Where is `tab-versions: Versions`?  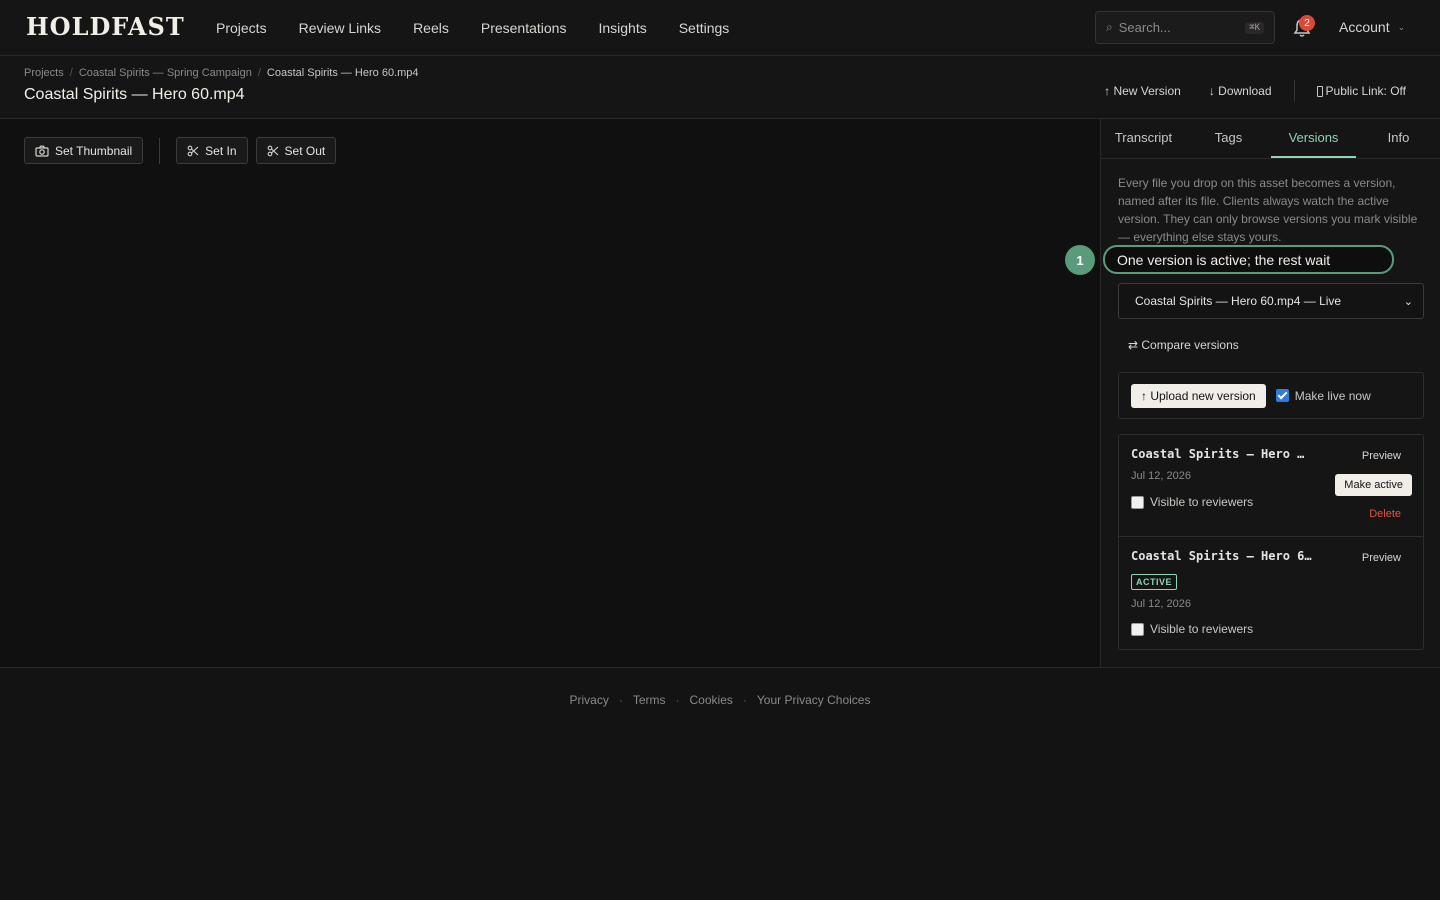
tab-versions: Versions is located at coordinates (1313, 138).